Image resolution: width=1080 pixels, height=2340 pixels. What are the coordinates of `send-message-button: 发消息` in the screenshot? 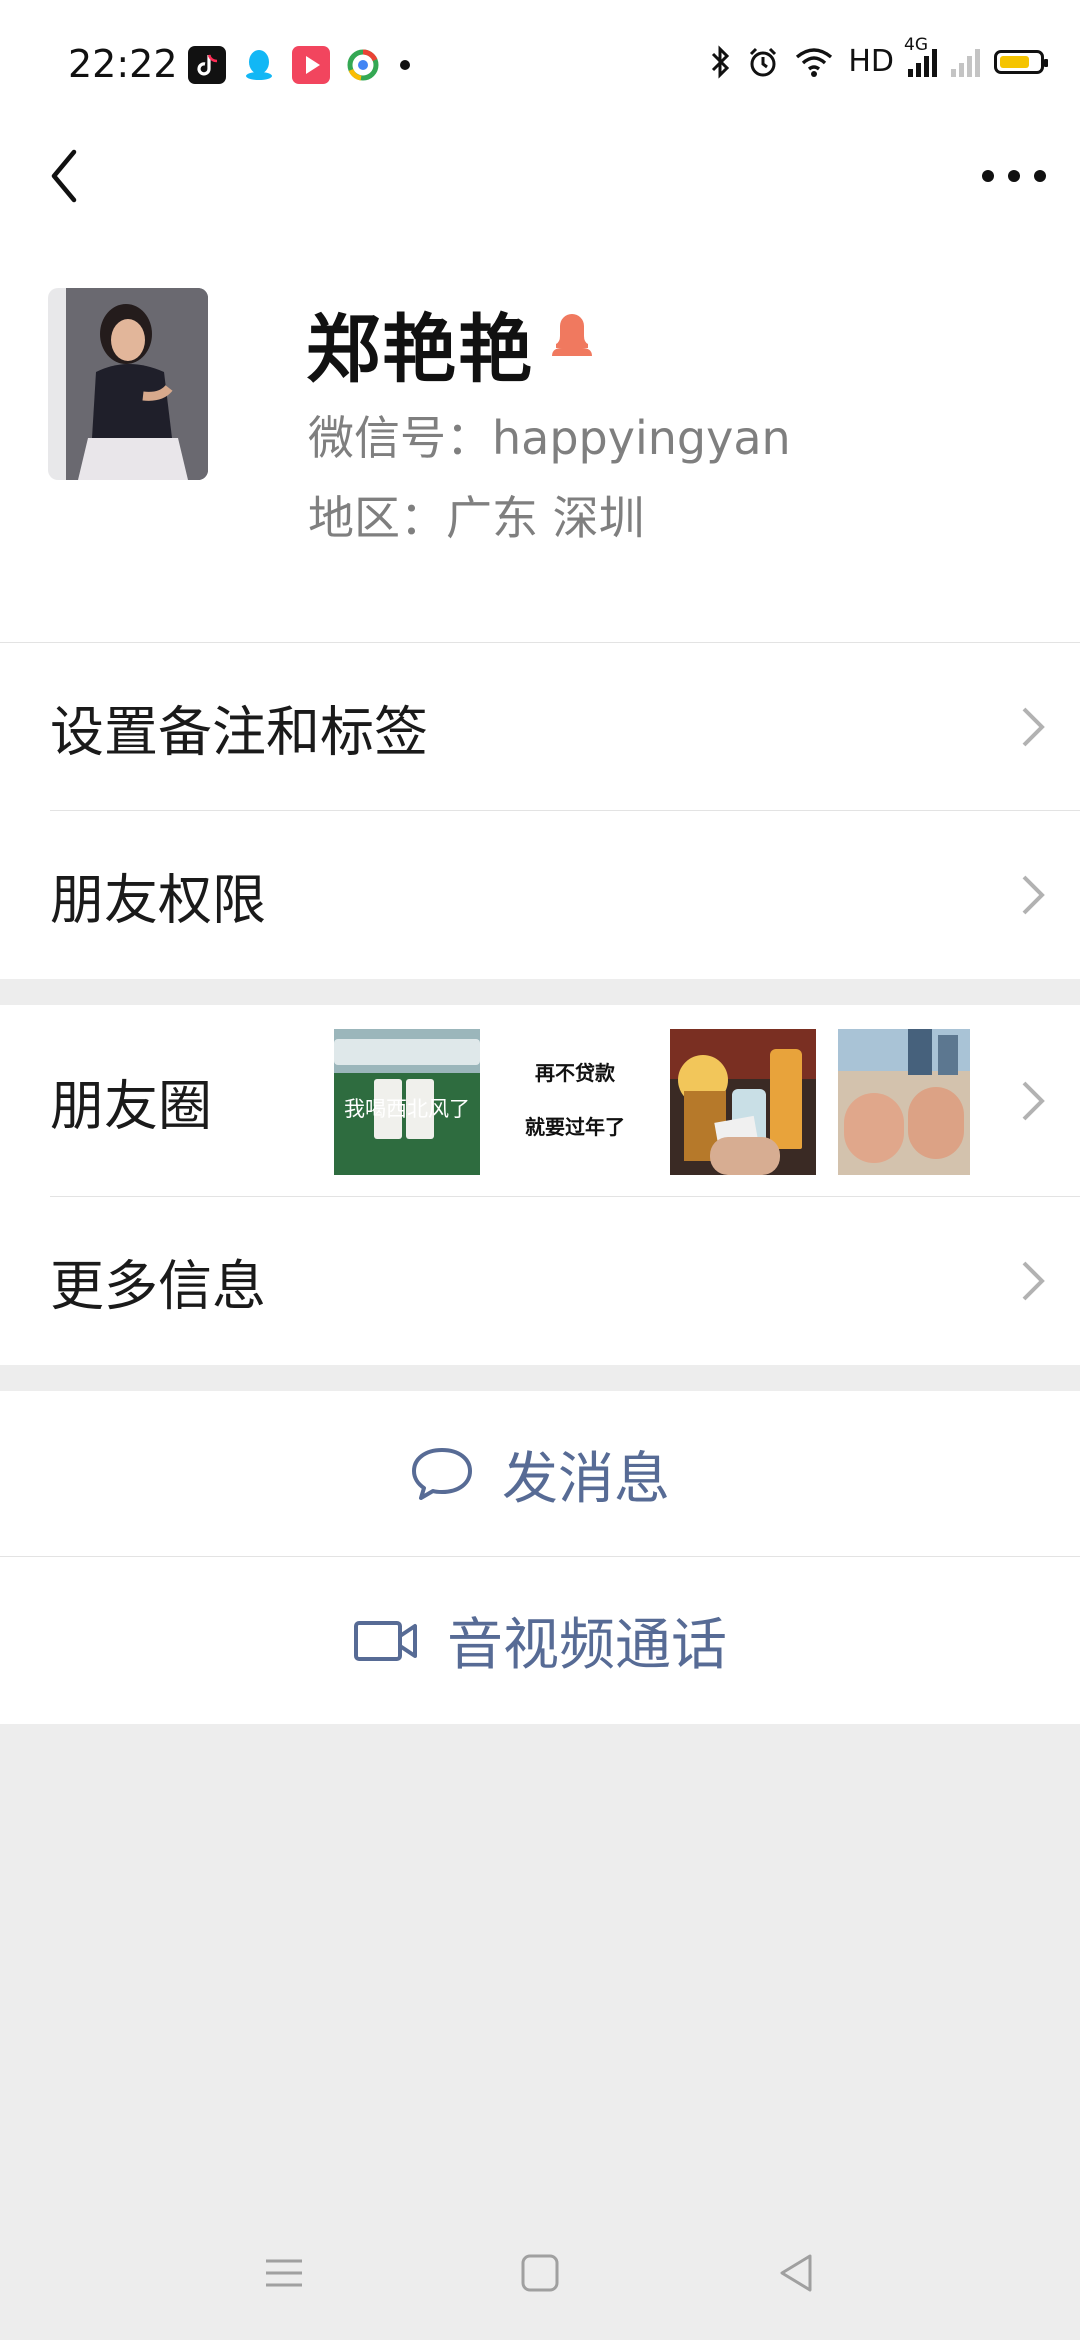 It's located at (540, 1474).